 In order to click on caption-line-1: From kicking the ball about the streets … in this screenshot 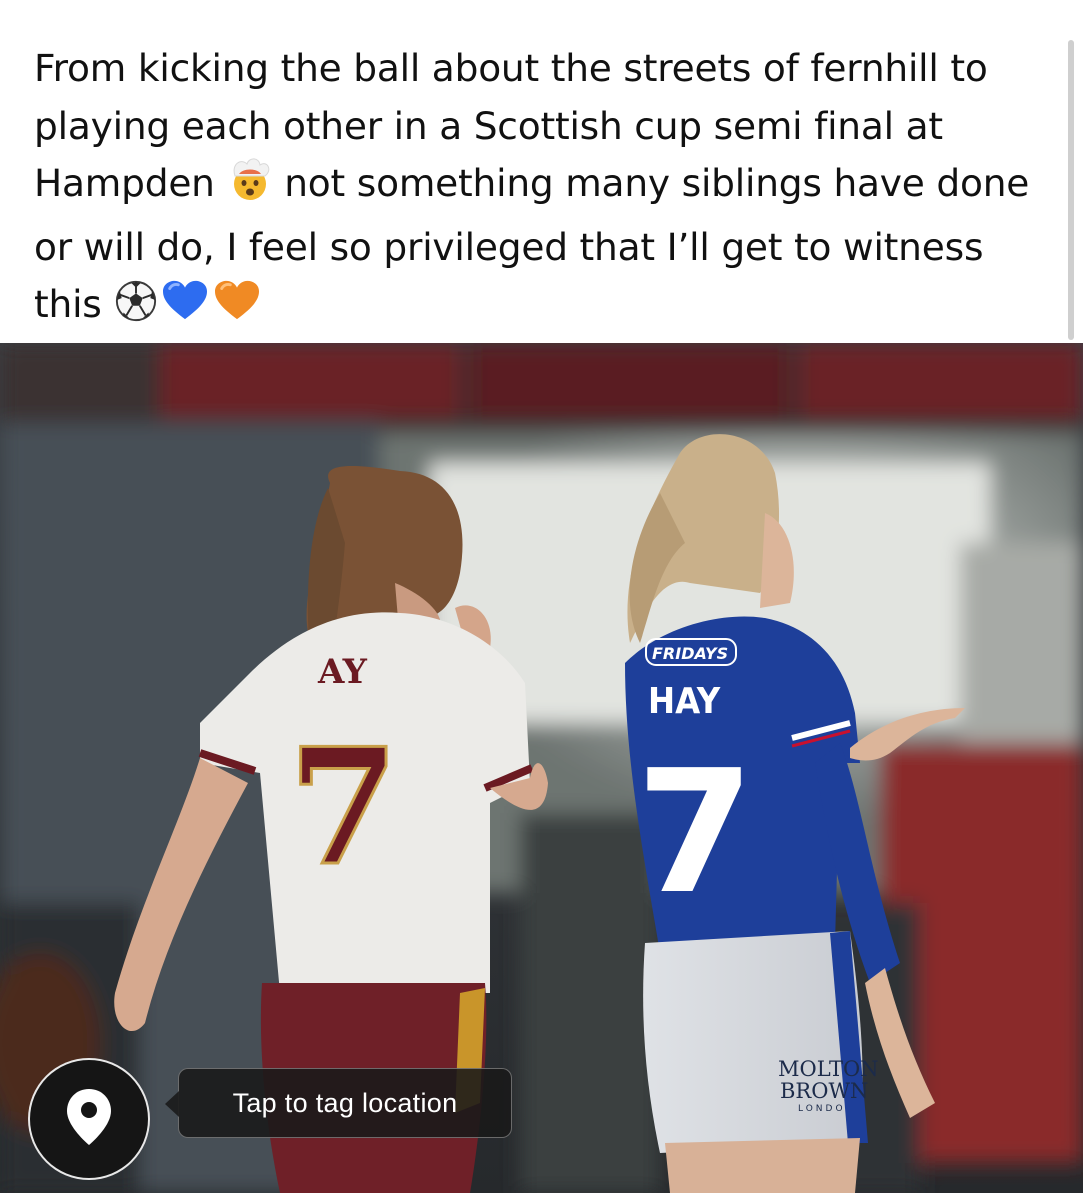, I will do `click(511, 68)`.